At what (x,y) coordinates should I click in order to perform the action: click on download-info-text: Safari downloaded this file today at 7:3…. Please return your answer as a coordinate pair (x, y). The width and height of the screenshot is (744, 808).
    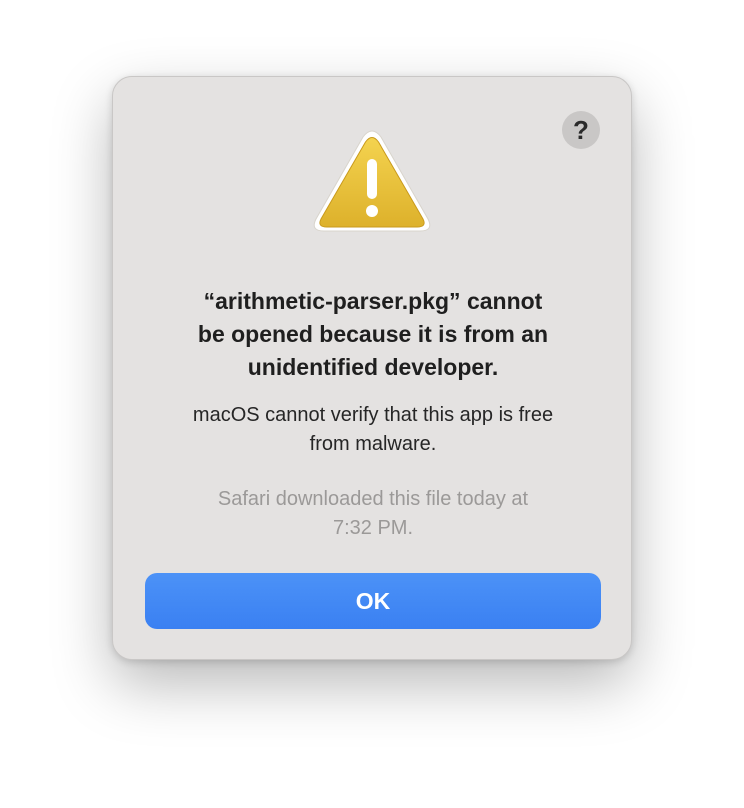
    Looking at the image, I should click on (373, 513).